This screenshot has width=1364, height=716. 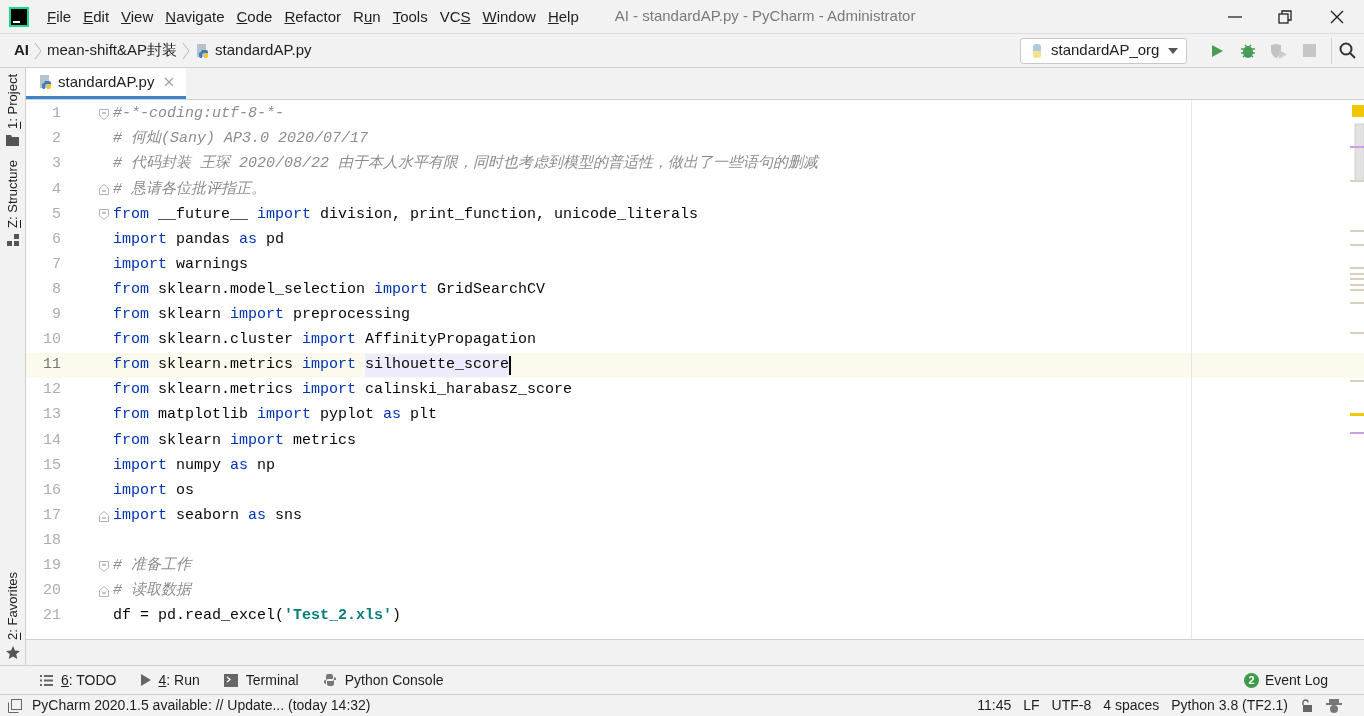 I want to click on event-log-button: 2 Event Log, so click(x=1285, y=680).